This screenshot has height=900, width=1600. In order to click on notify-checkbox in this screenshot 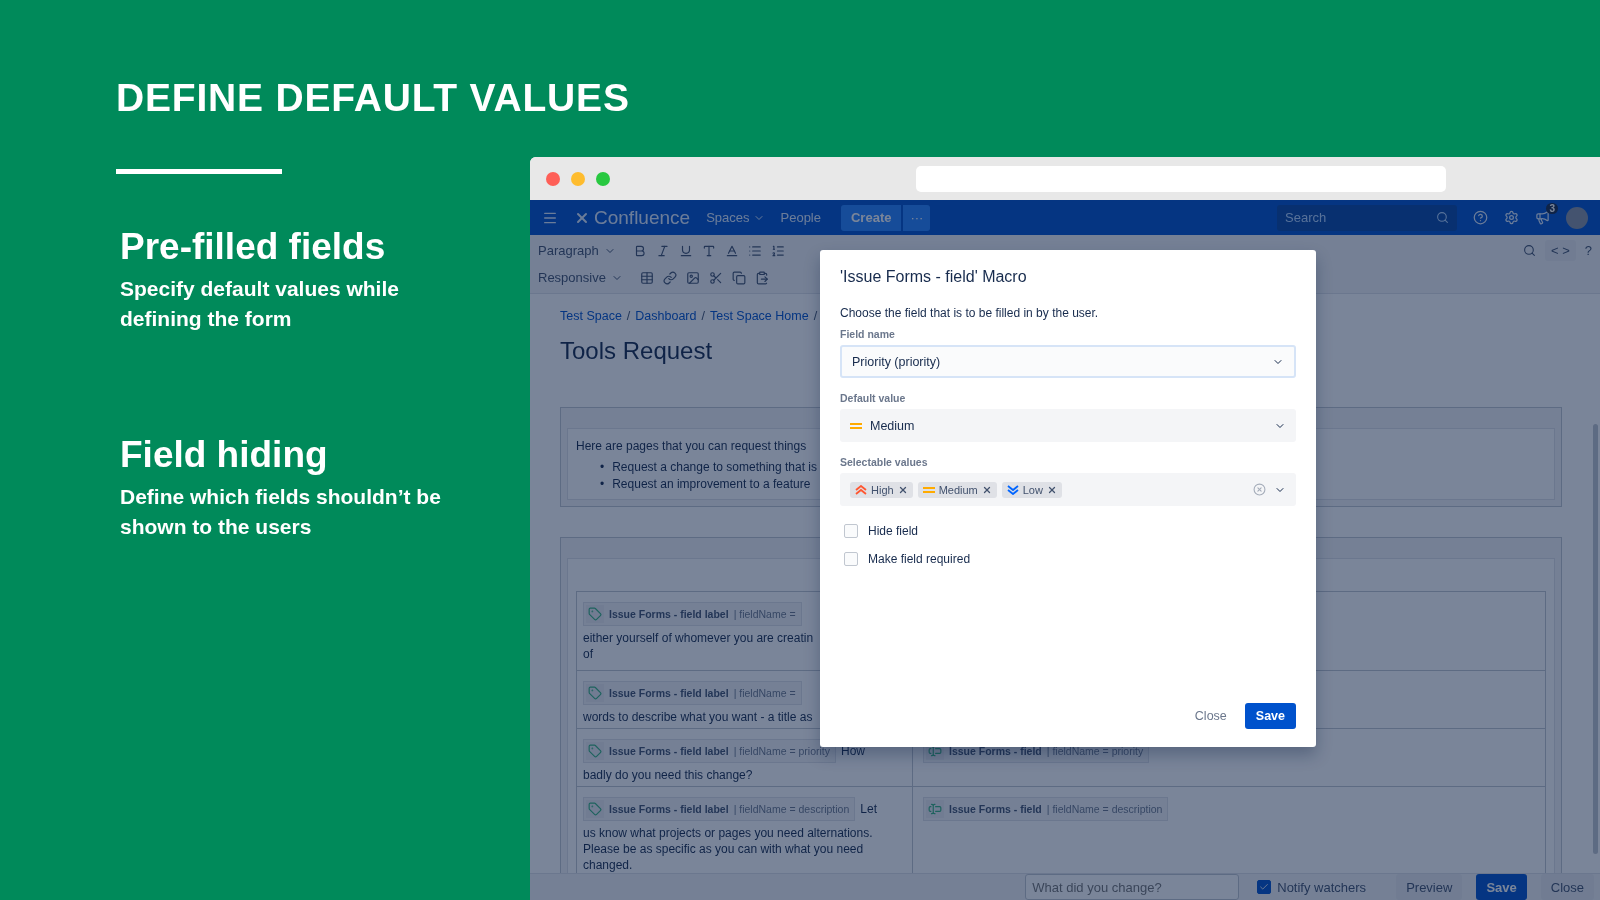, I will do `click(1264, 887)`.